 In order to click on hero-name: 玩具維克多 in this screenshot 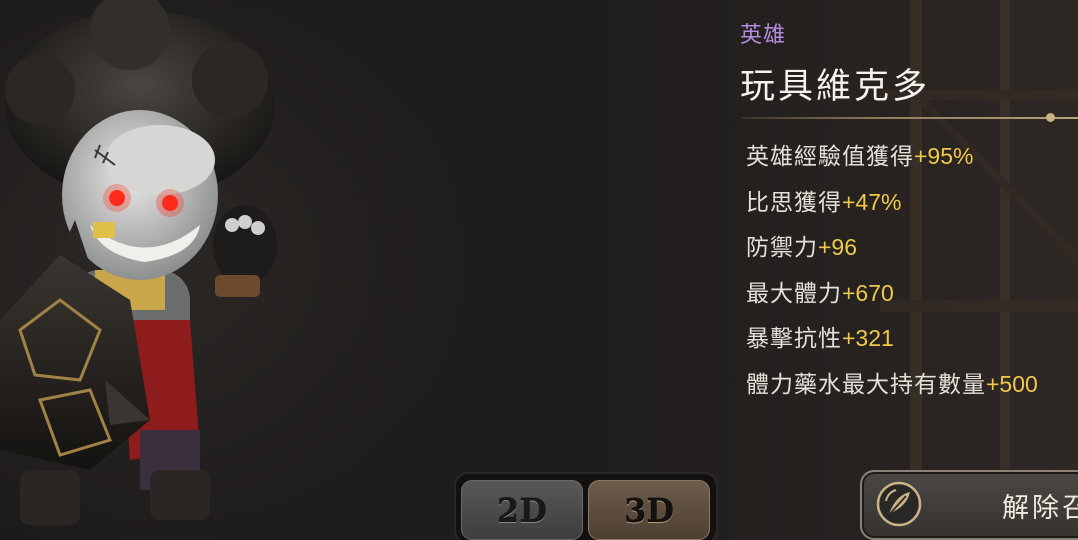, I will do `click(835, 87)`.